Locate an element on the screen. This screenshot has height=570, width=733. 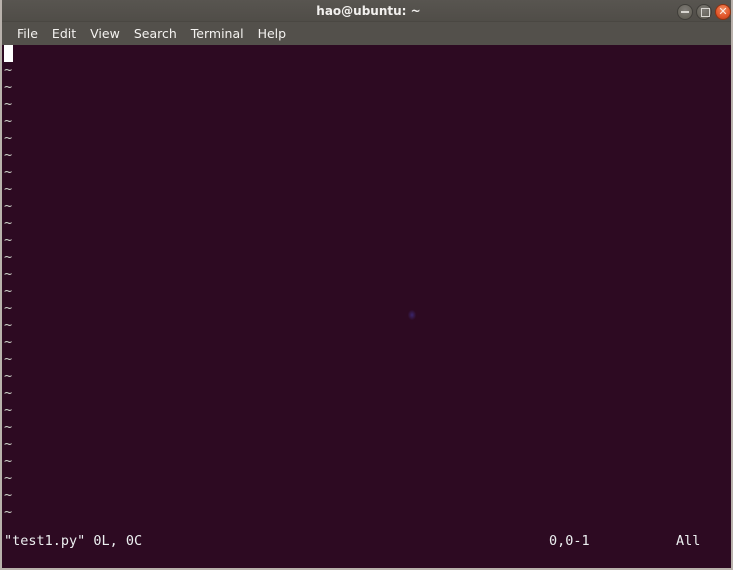
menu-items: File Edit View Search Terminal Help is located at coordinates (151, 33).